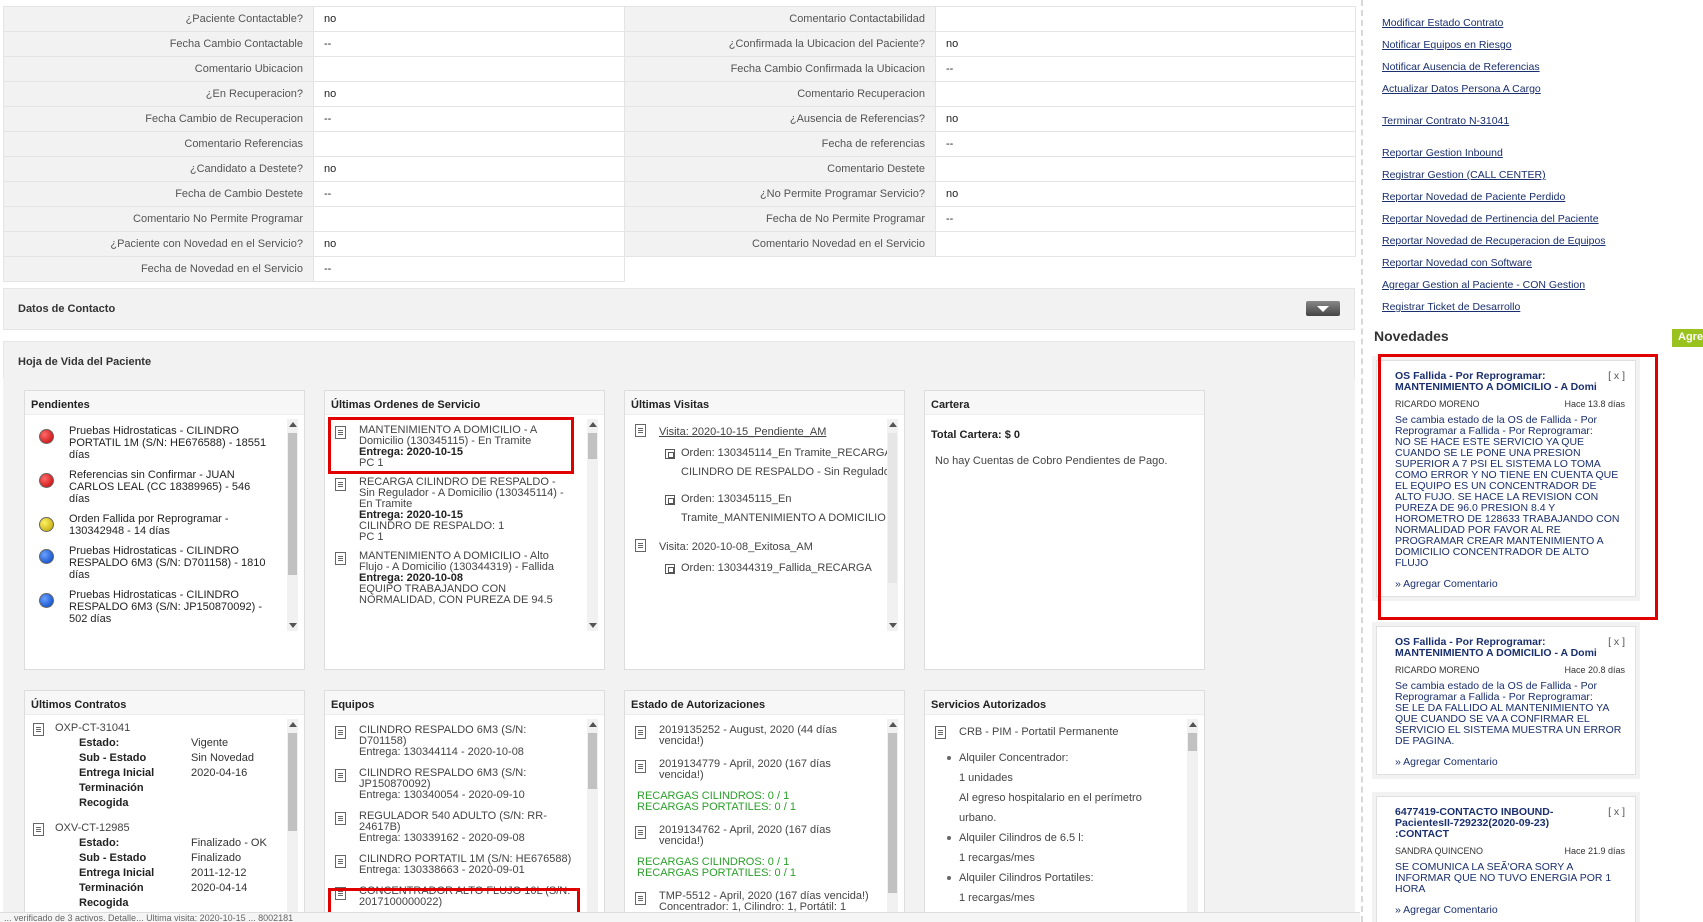  I want to click on action-link: Reportar Novedad de Paciente Perdido, so click(1473, 197).